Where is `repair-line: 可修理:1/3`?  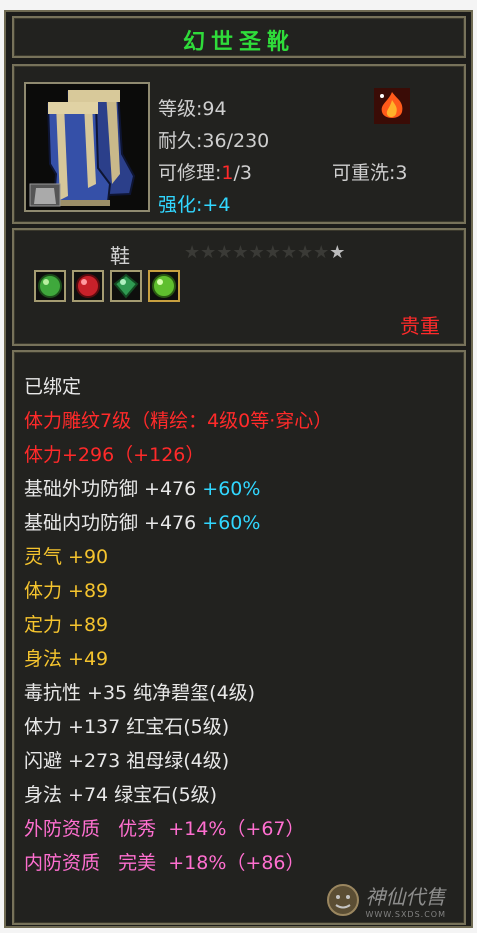
repair-line: 可修理:1/3 is located at coordinates (205, 171).